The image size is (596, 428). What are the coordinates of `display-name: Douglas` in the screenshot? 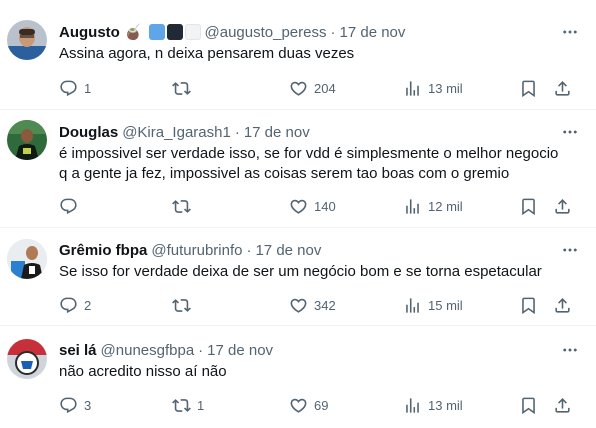 It's located at (88, 132).